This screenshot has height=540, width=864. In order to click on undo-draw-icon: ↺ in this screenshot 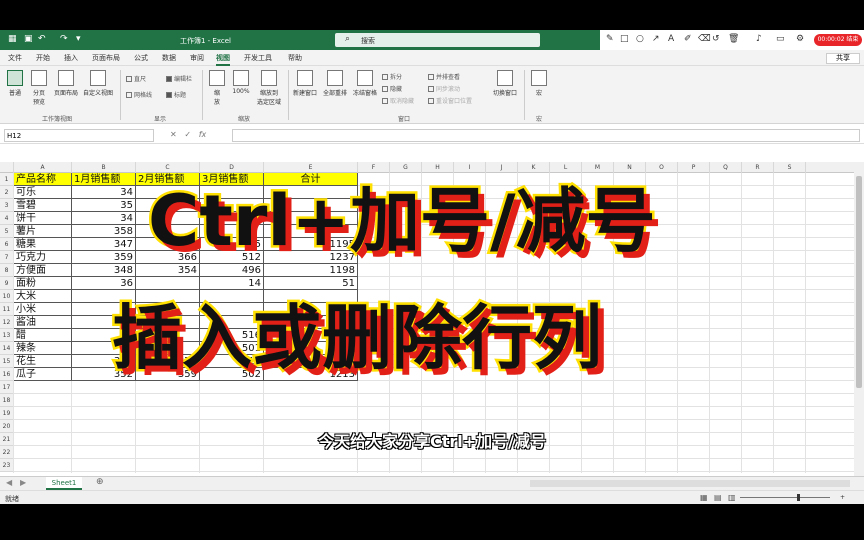, I will do `click(716, 39)`.